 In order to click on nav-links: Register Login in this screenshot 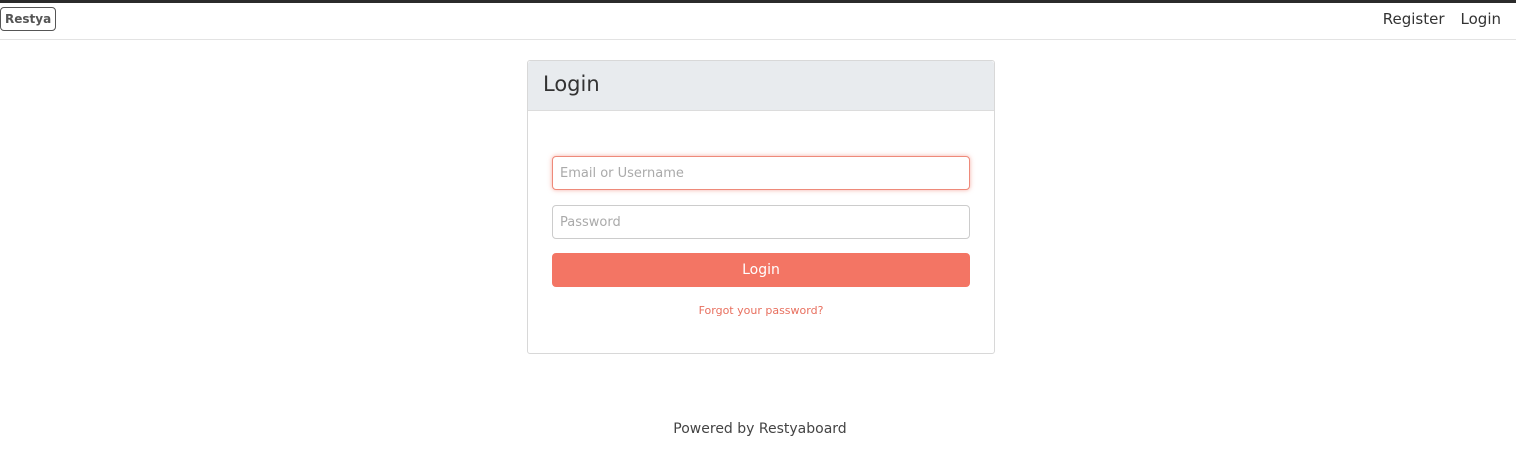, I will do `click(1442, 19)`.